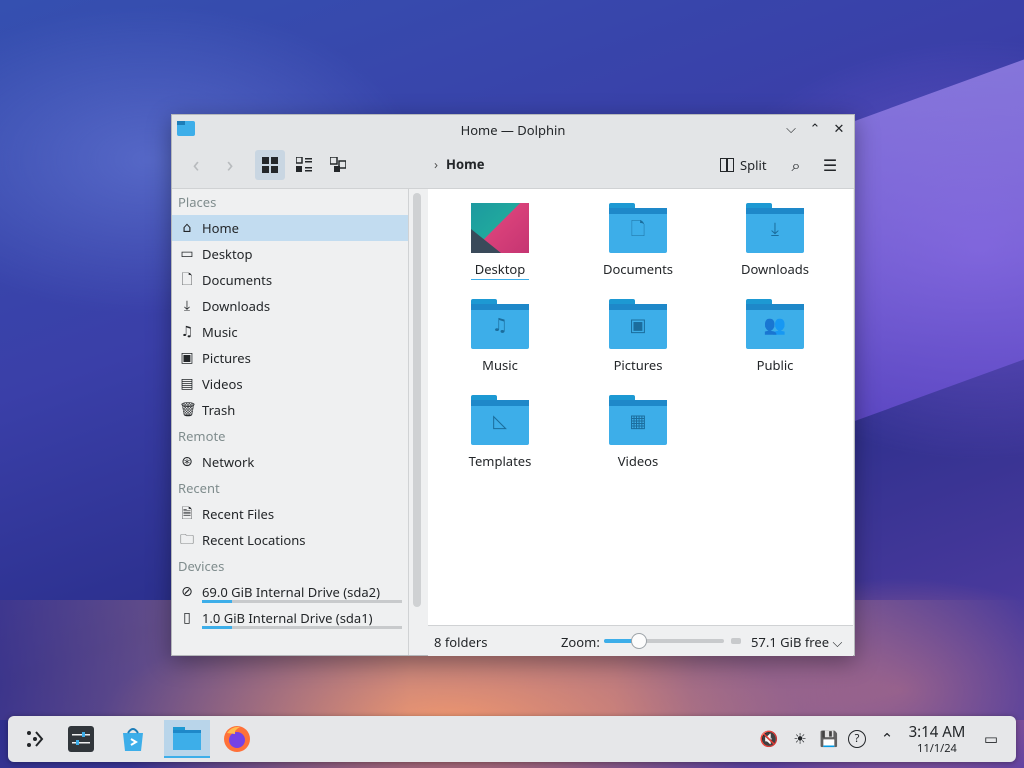 This screenshot has width=1024, height=768. I want to click on file-item-desktop: Desktop, so click(500, 234).